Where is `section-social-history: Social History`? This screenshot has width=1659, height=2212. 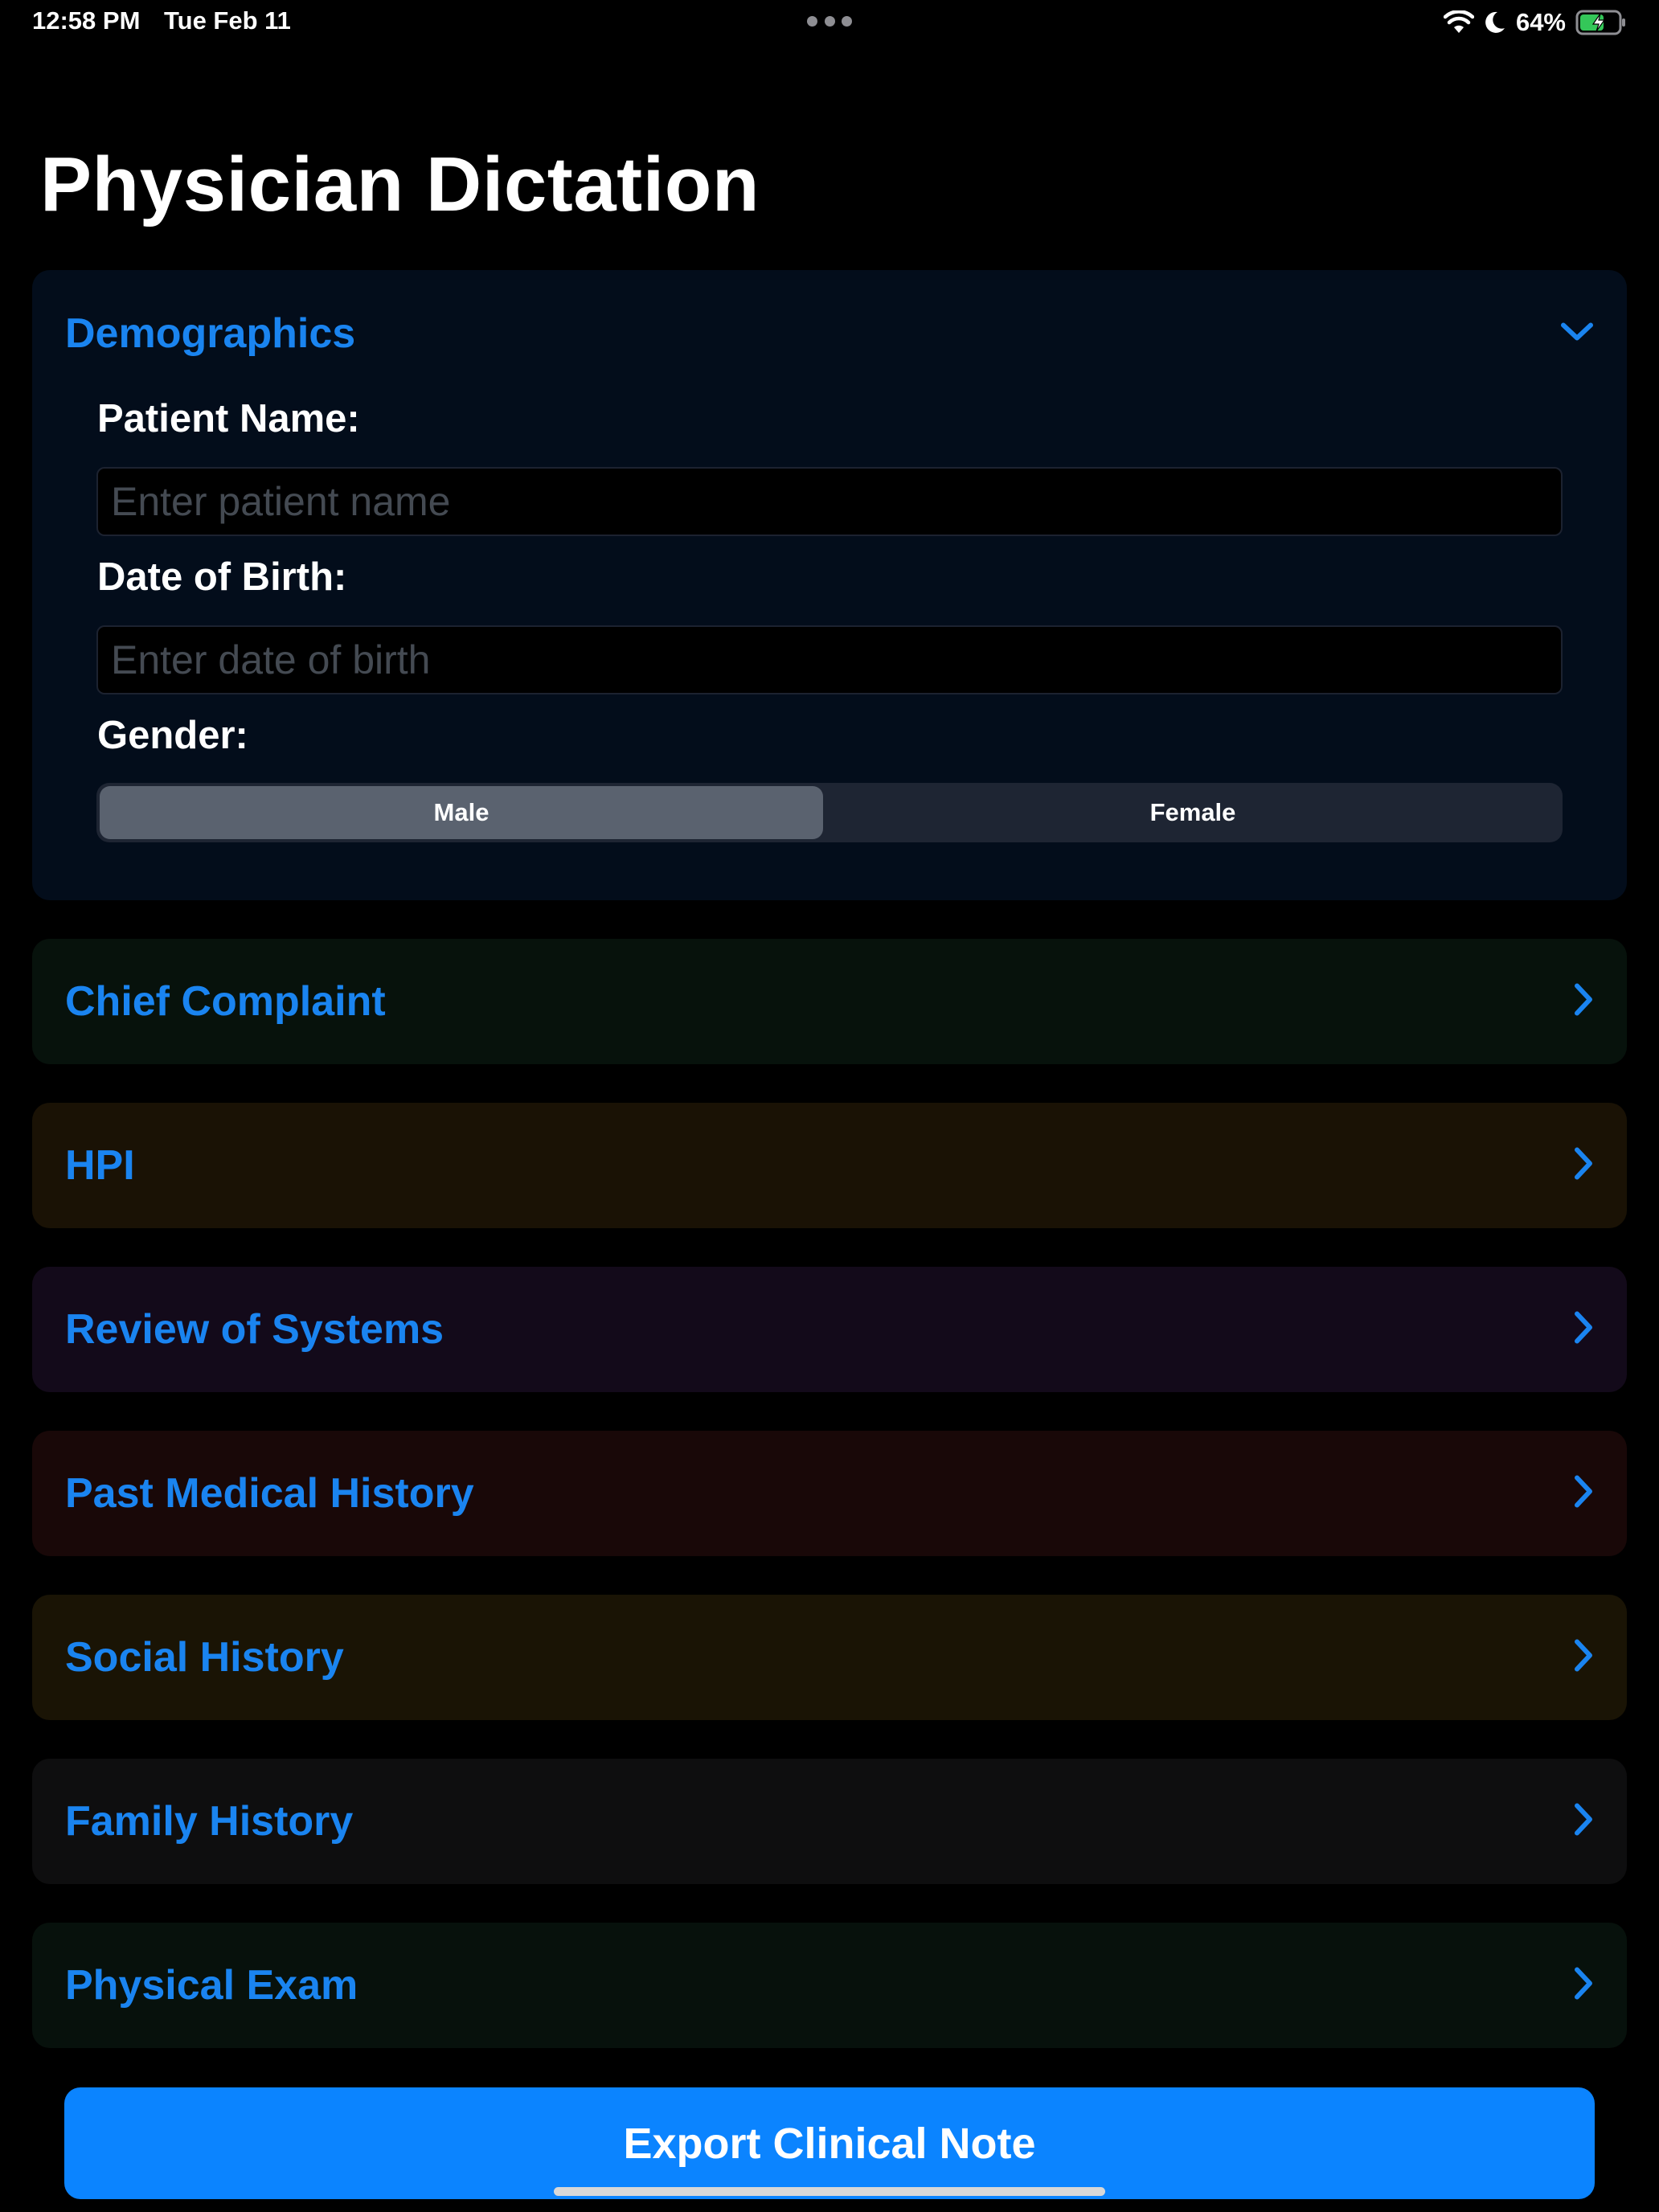 section-social-history: Social History is located at coordinates (829, 1658).